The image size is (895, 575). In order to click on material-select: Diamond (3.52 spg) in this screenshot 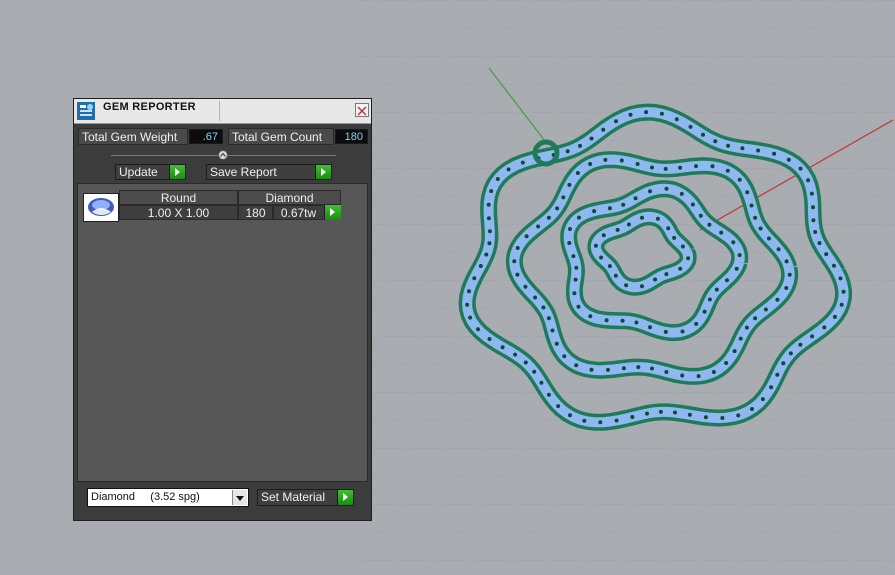, I will do `click(168, 497)`.